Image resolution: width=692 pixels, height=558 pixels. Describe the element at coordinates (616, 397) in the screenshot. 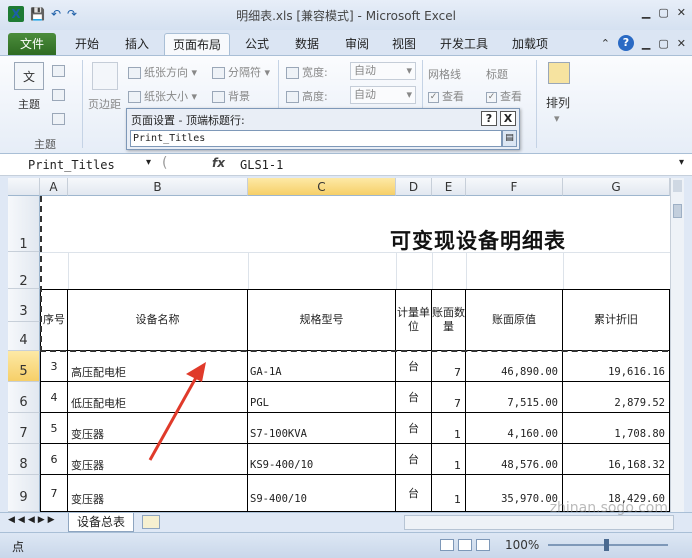

I see `cell-dep: 2,879.52` at that location.